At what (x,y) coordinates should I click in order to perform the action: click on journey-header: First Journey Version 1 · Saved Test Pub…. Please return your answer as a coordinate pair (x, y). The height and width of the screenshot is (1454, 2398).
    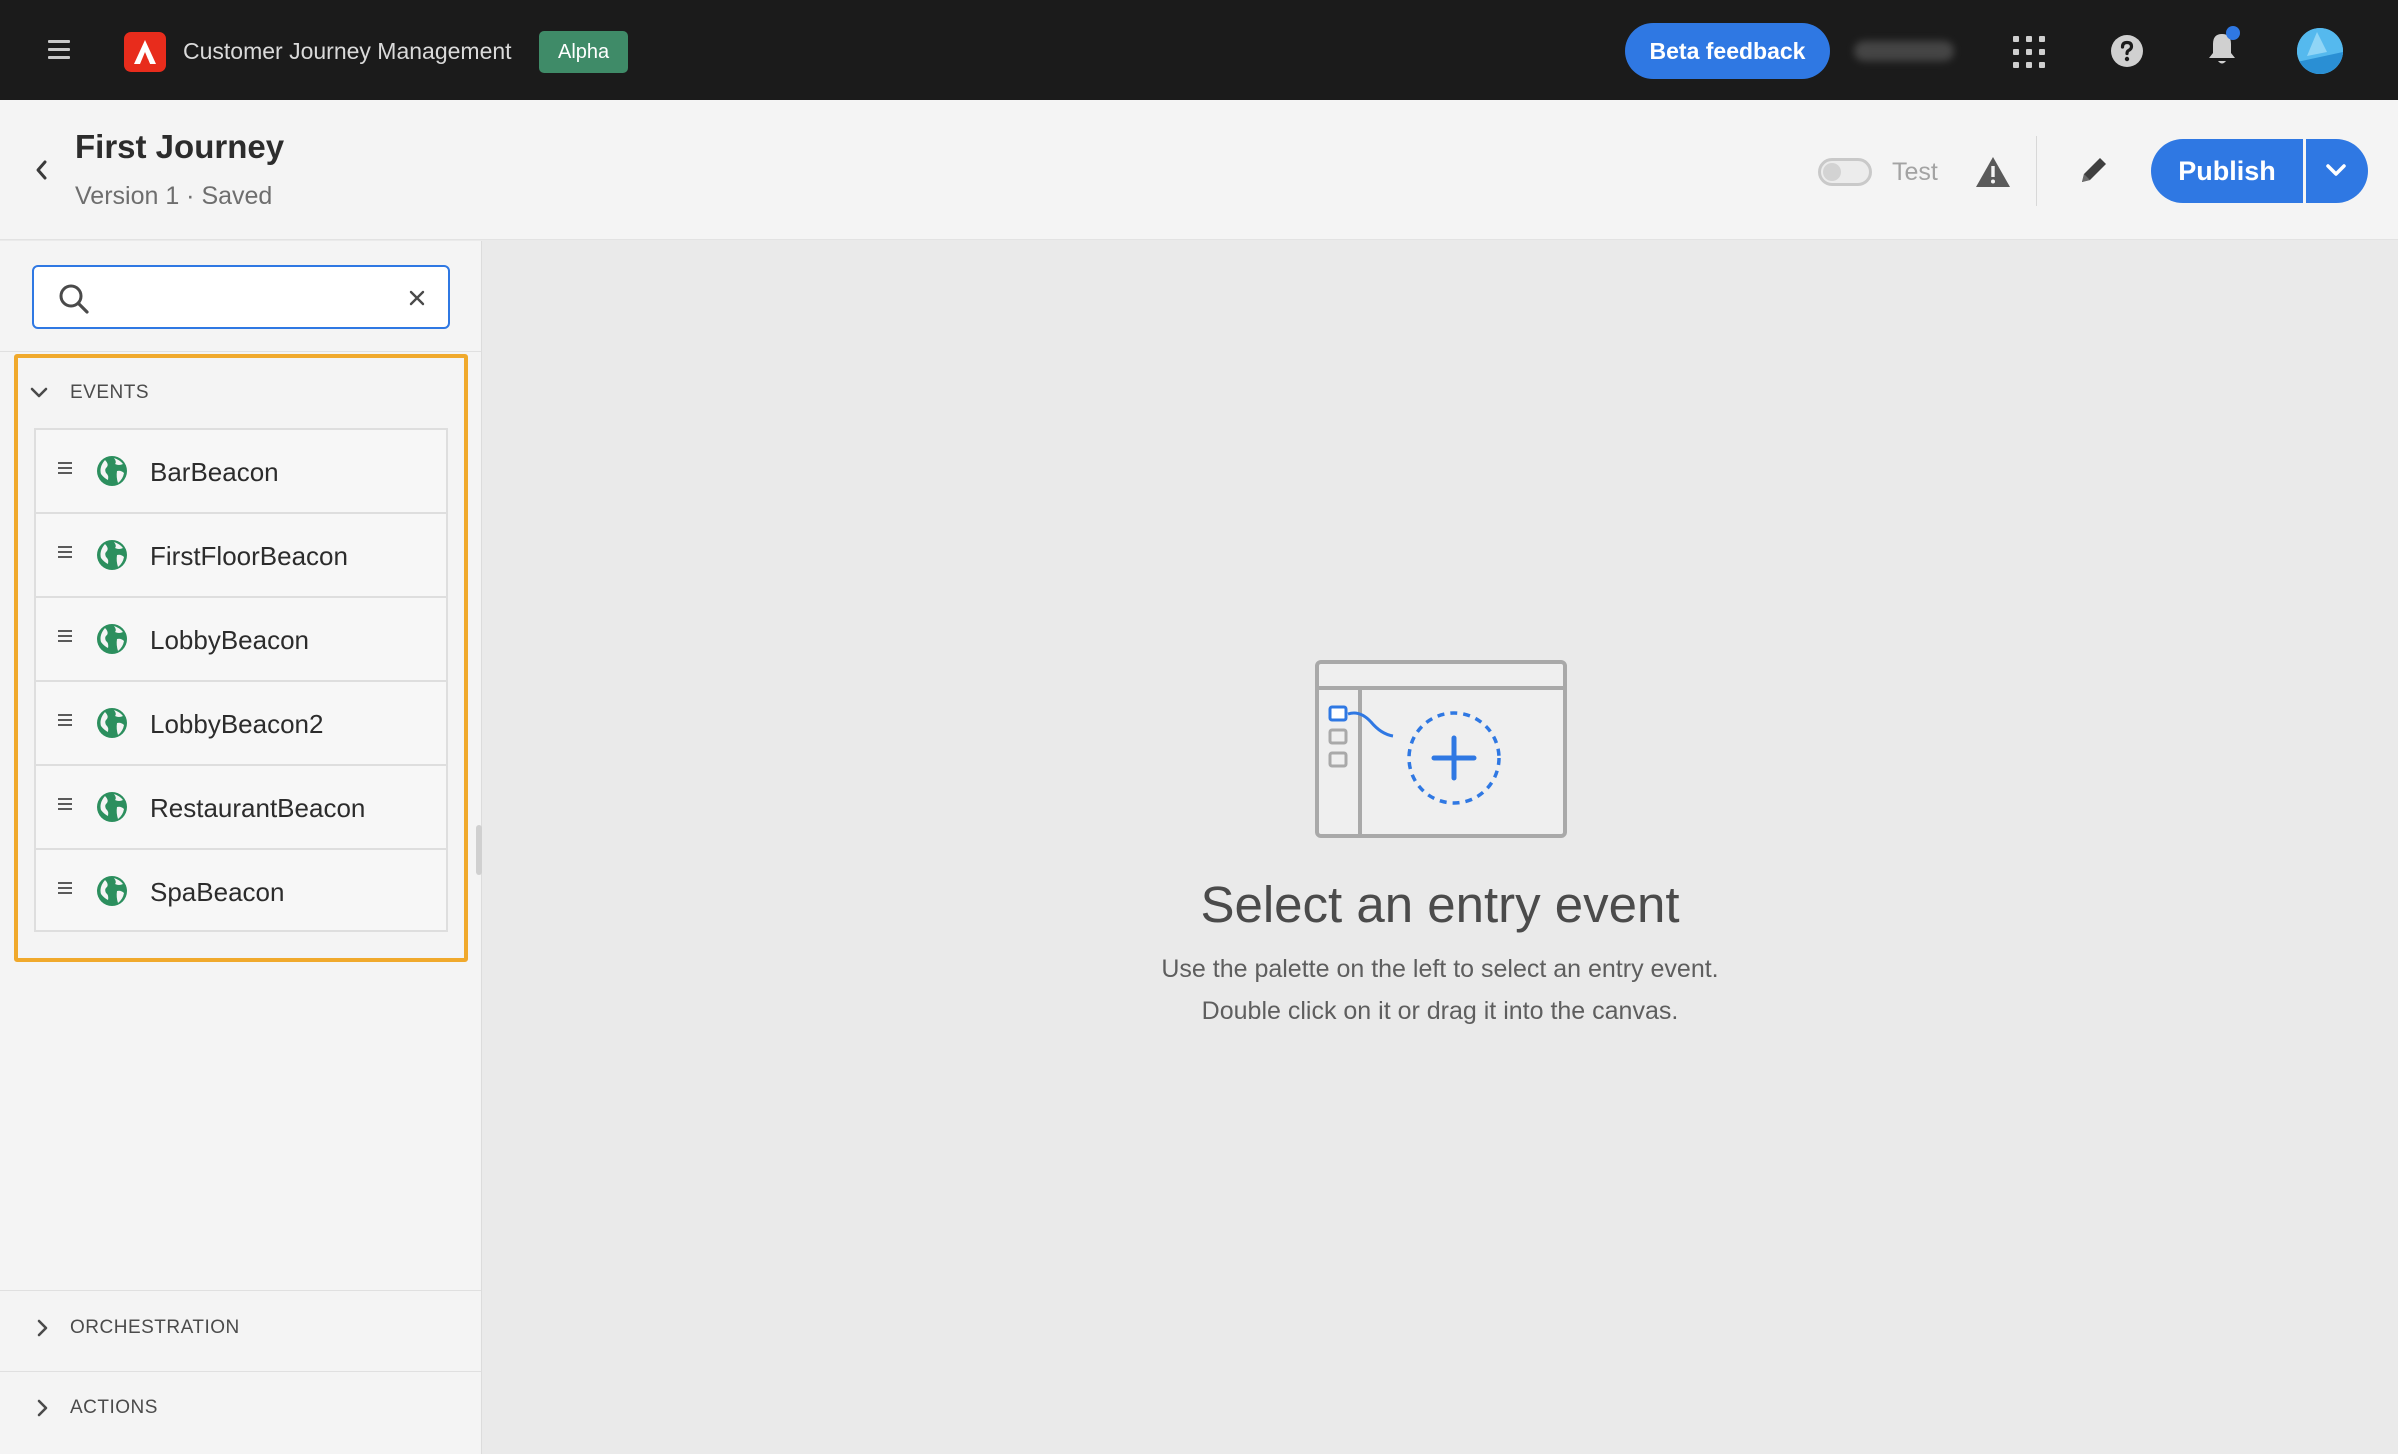
    Looking at the image, I should click on (1199, 170).